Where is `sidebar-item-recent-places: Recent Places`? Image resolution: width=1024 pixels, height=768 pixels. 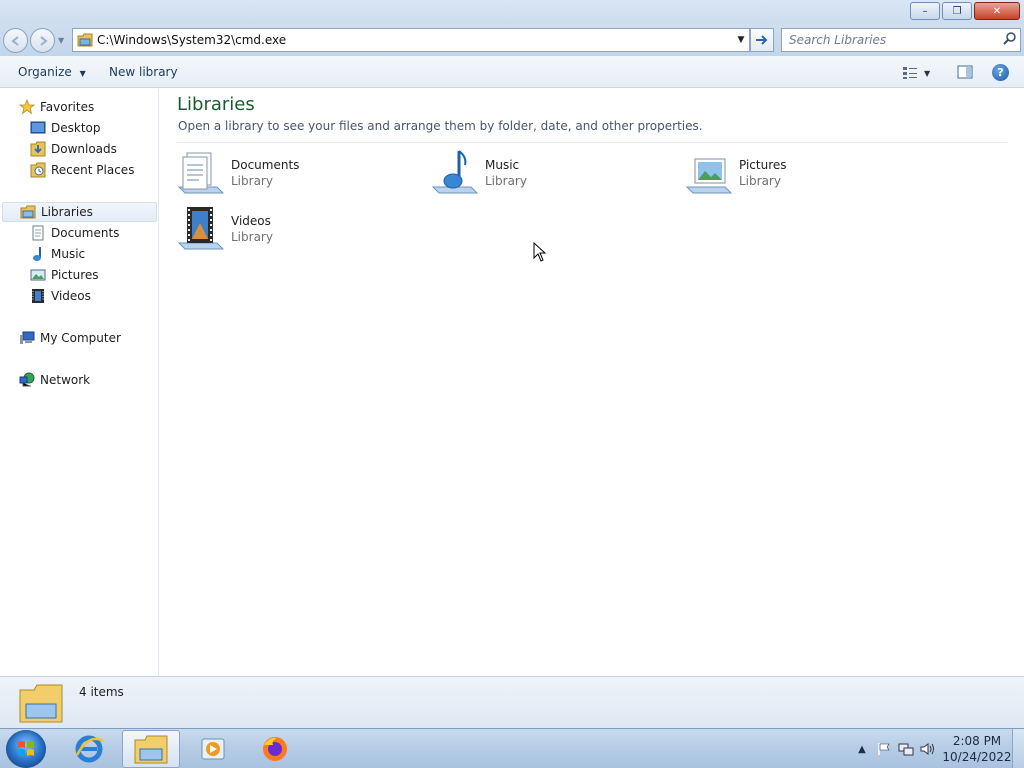
sidebar-item-recent-places: Recent Places is located at coordinates (82, 170).